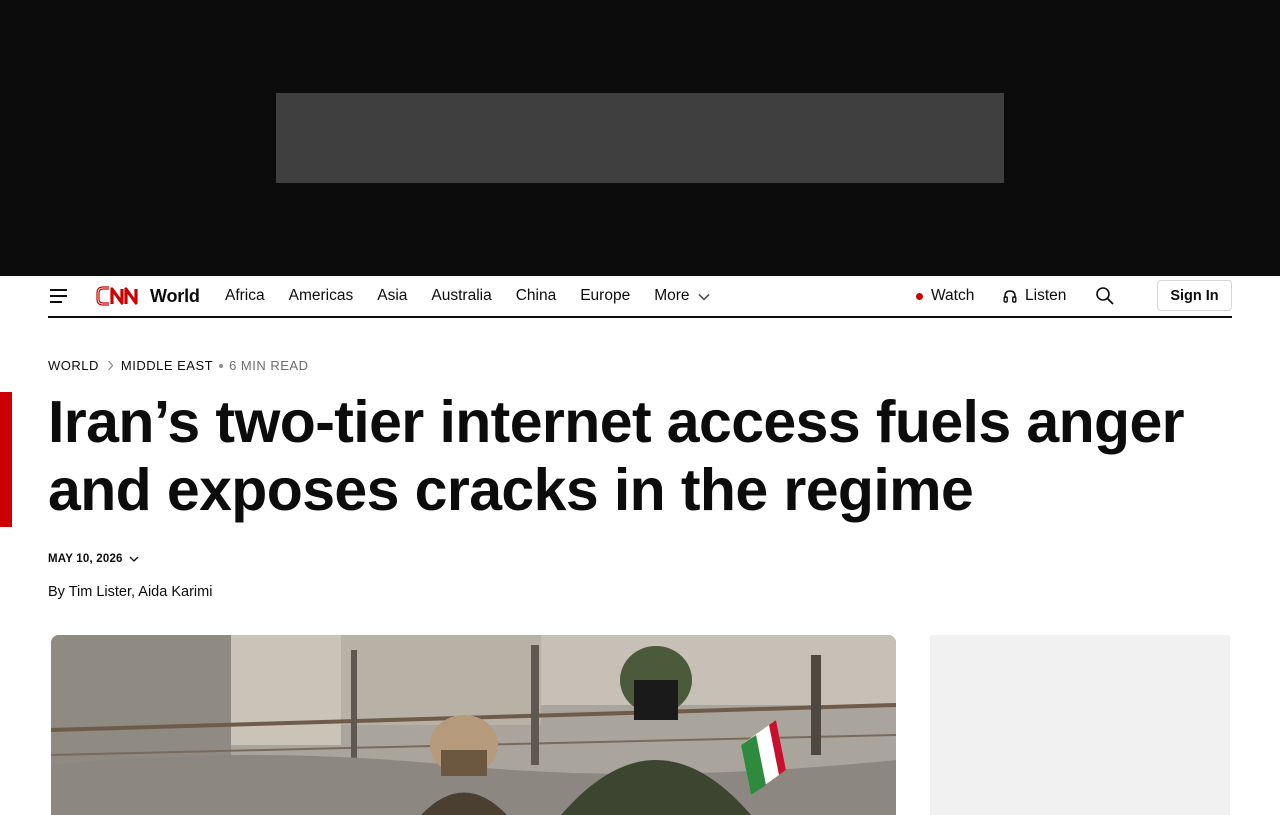 This screenshot has width=1280, height=815. What do you see at coordinates (100, 592) in the screenshot?
I see `author-link: Tim Lister` at bounding box center [100, 592].